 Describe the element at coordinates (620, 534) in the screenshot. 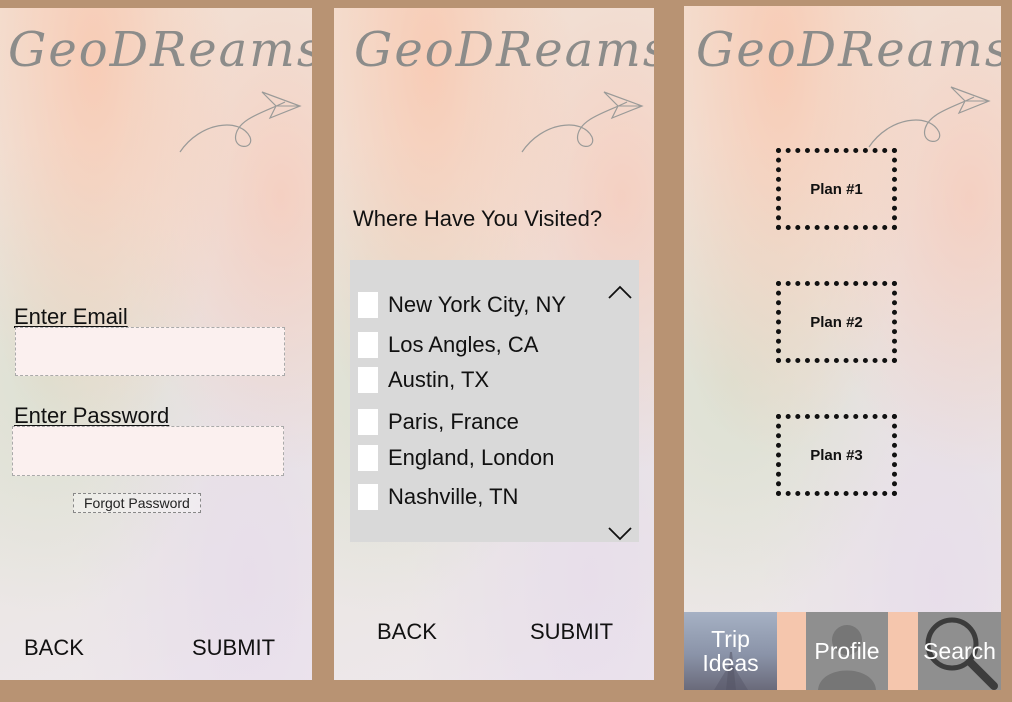

I see `chevron-down-icon` at that location.